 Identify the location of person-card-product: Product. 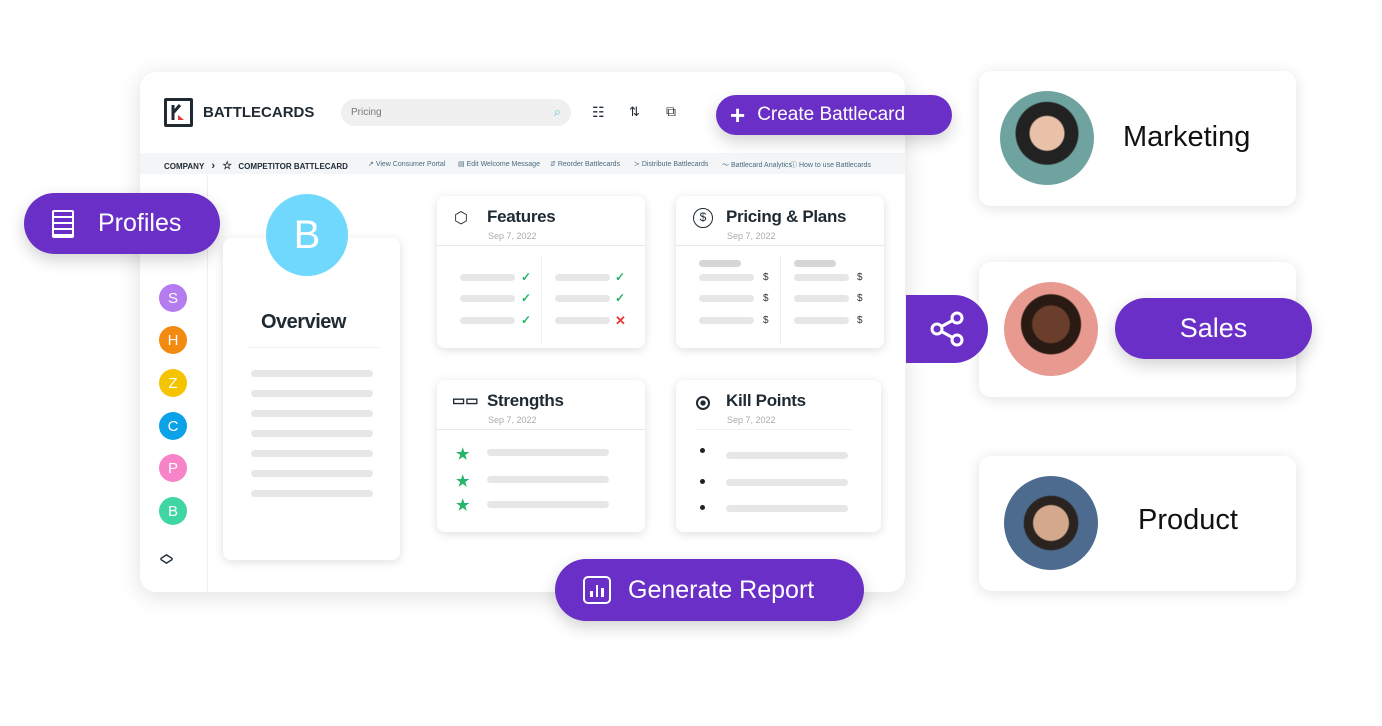
(1137, 523).